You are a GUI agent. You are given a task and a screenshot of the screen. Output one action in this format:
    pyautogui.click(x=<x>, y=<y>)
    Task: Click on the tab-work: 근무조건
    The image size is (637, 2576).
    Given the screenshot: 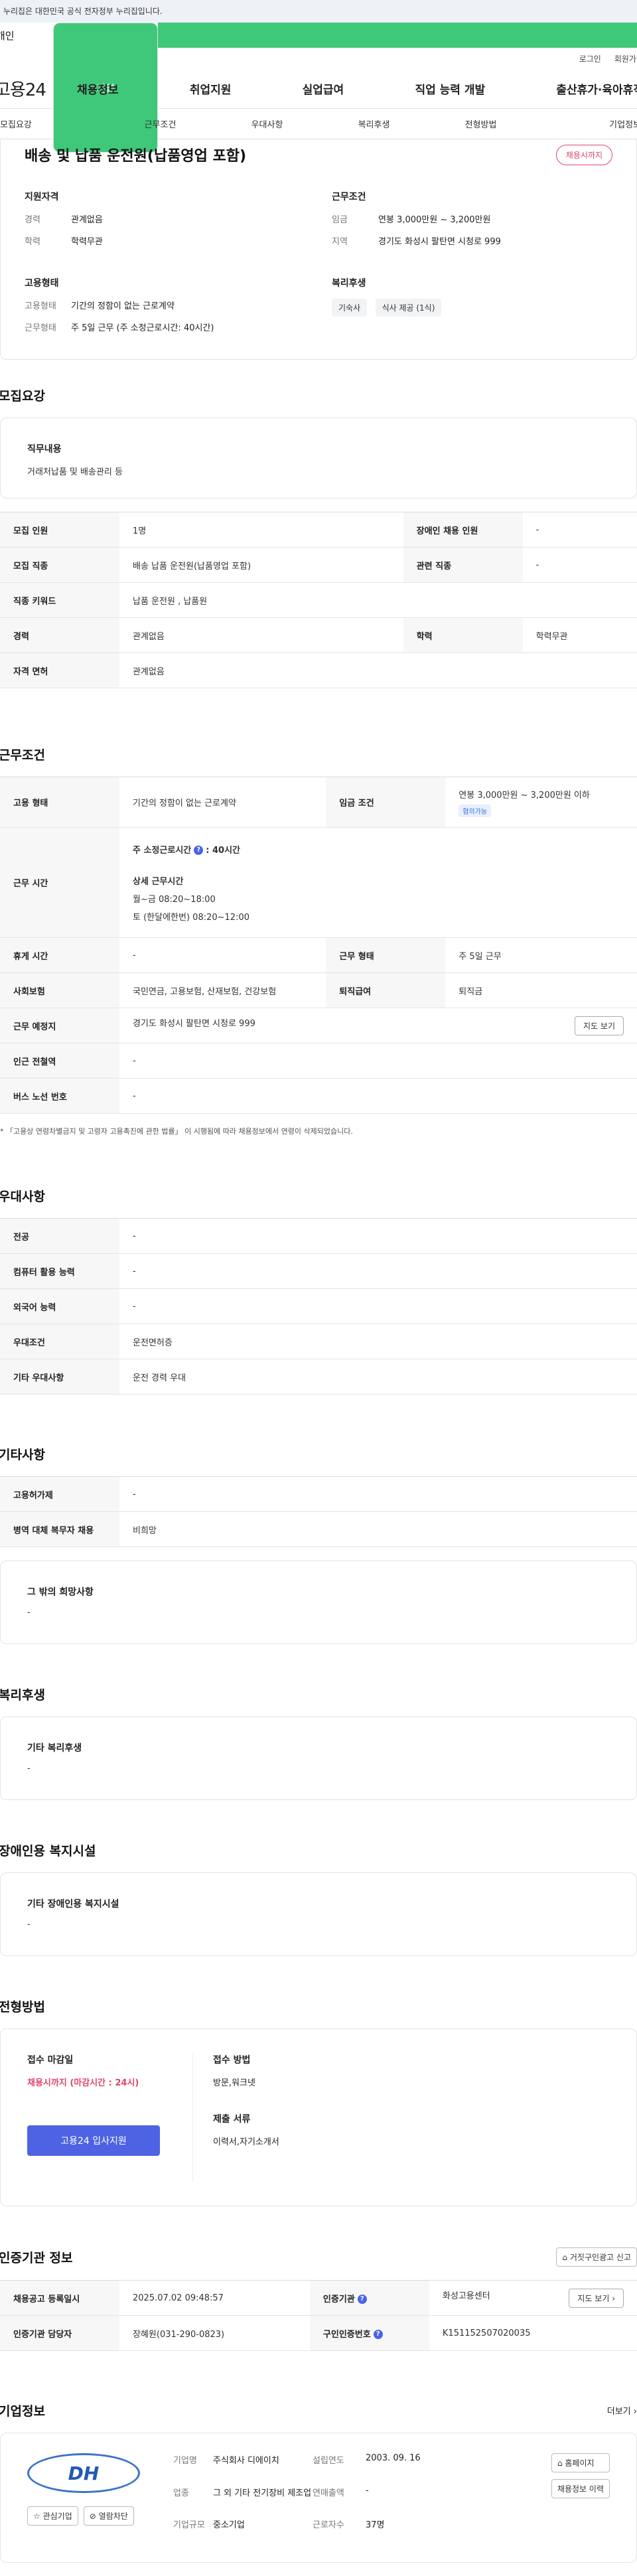 What is the action you would take?
    pyautogui.click(x=161, y=123)
    